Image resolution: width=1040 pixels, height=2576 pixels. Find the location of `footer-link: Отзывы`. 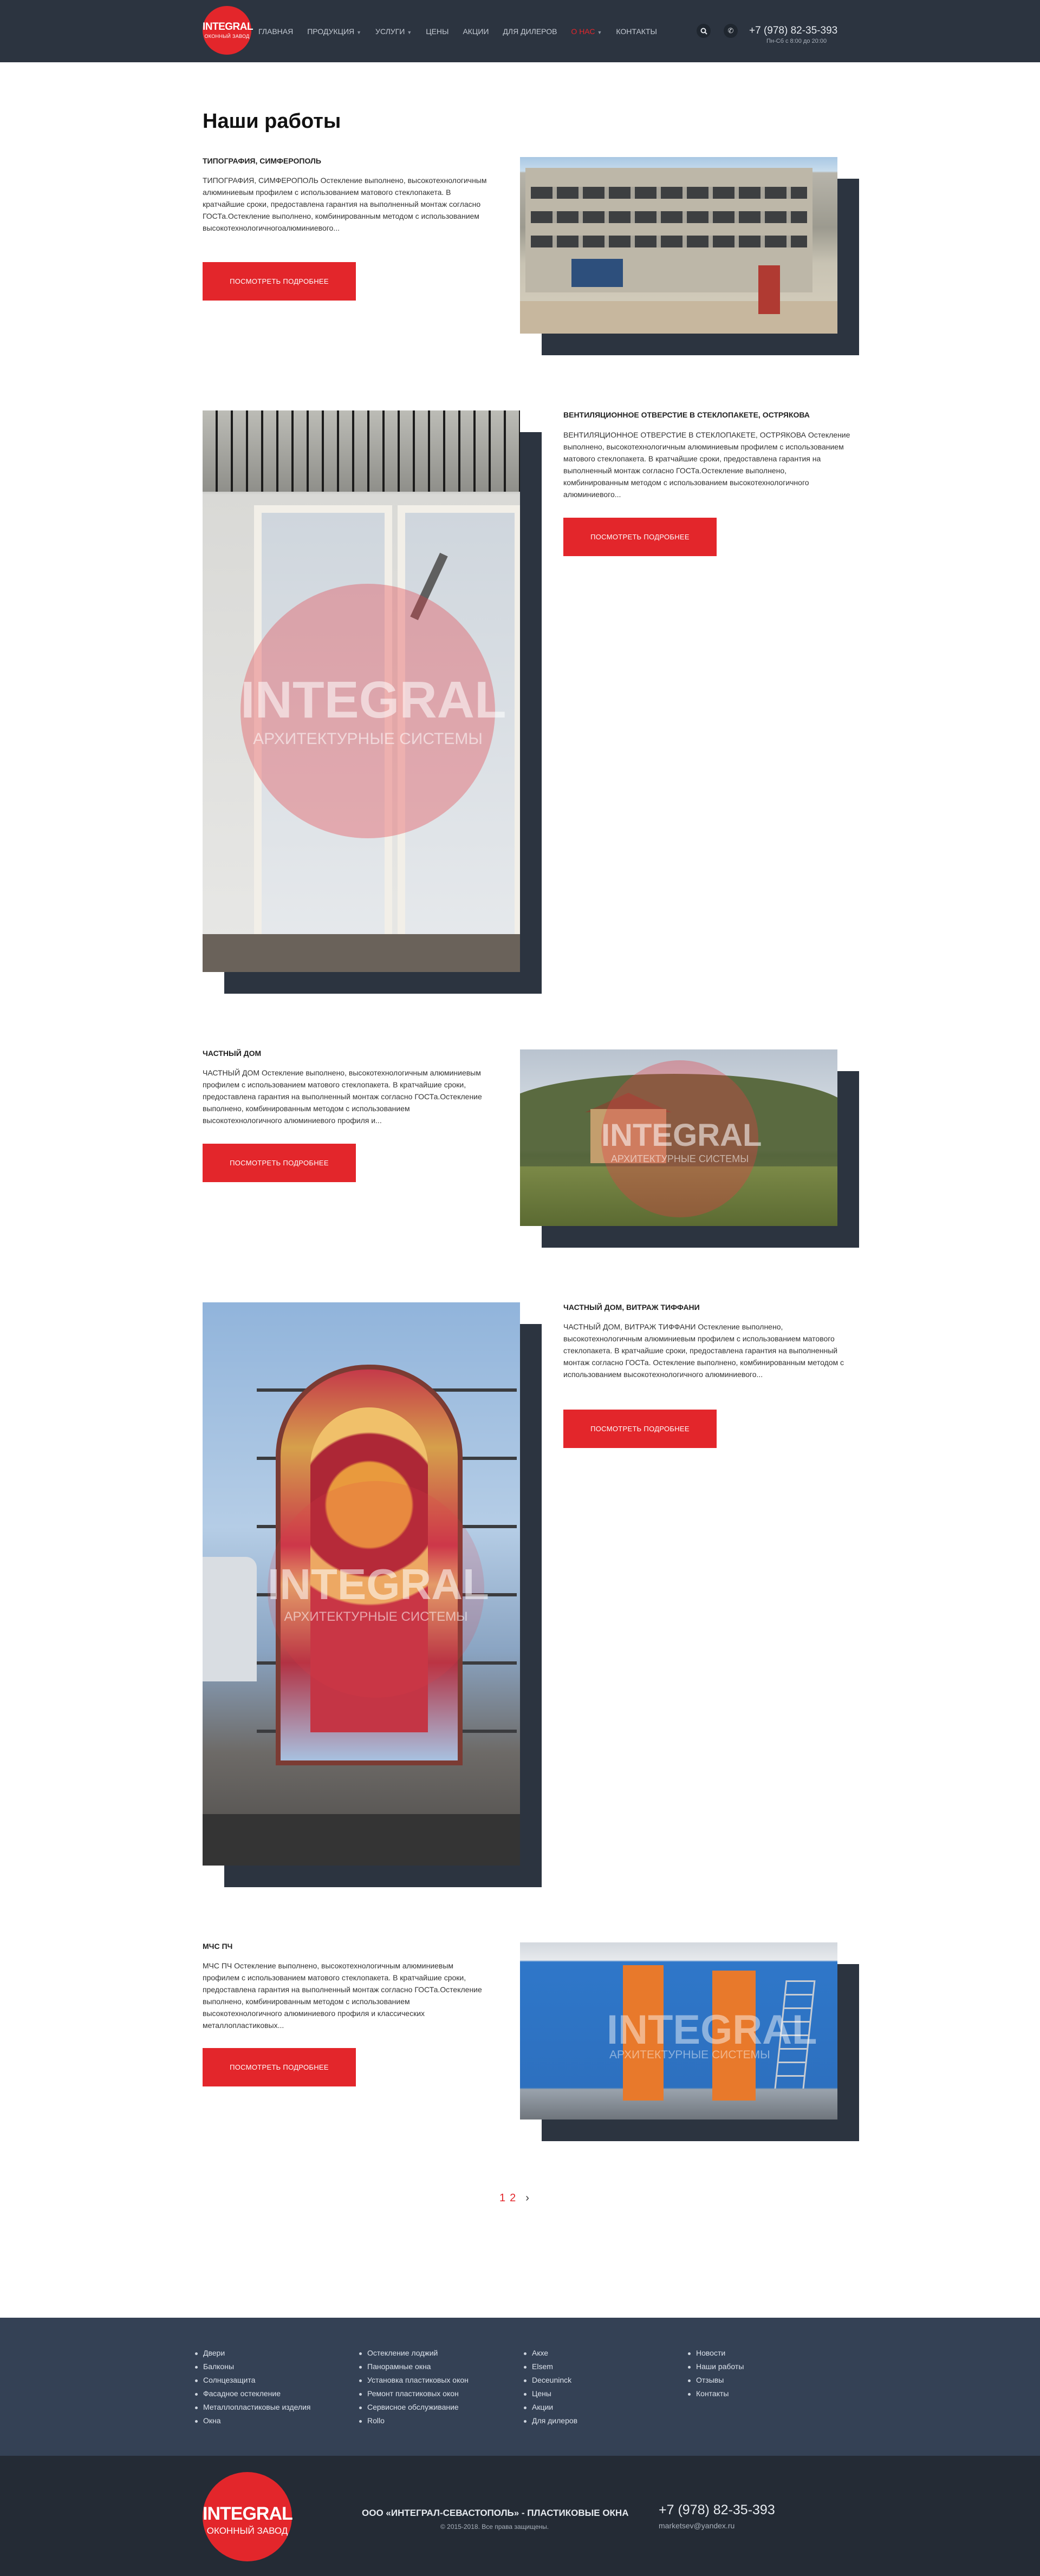

footer-link: Отзывы is located at coordinates (716, 2380).